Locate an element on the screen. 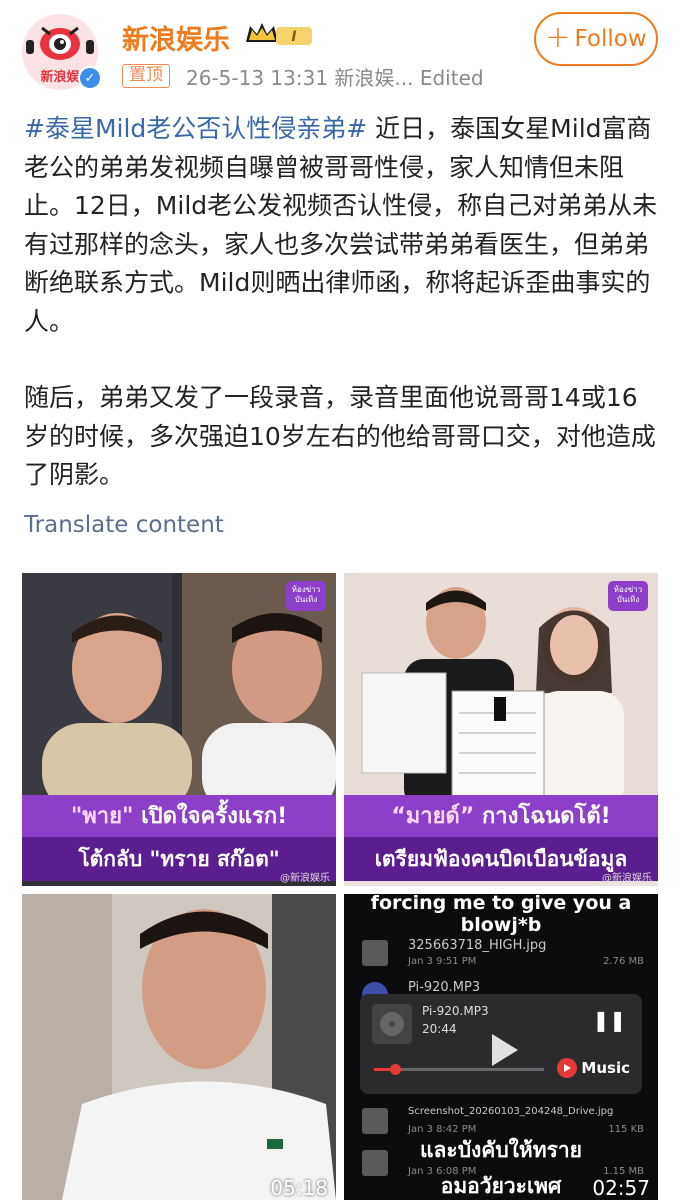 This screenshot has width=680, height=1200. level-text: I is located at coordinates (293, 37).